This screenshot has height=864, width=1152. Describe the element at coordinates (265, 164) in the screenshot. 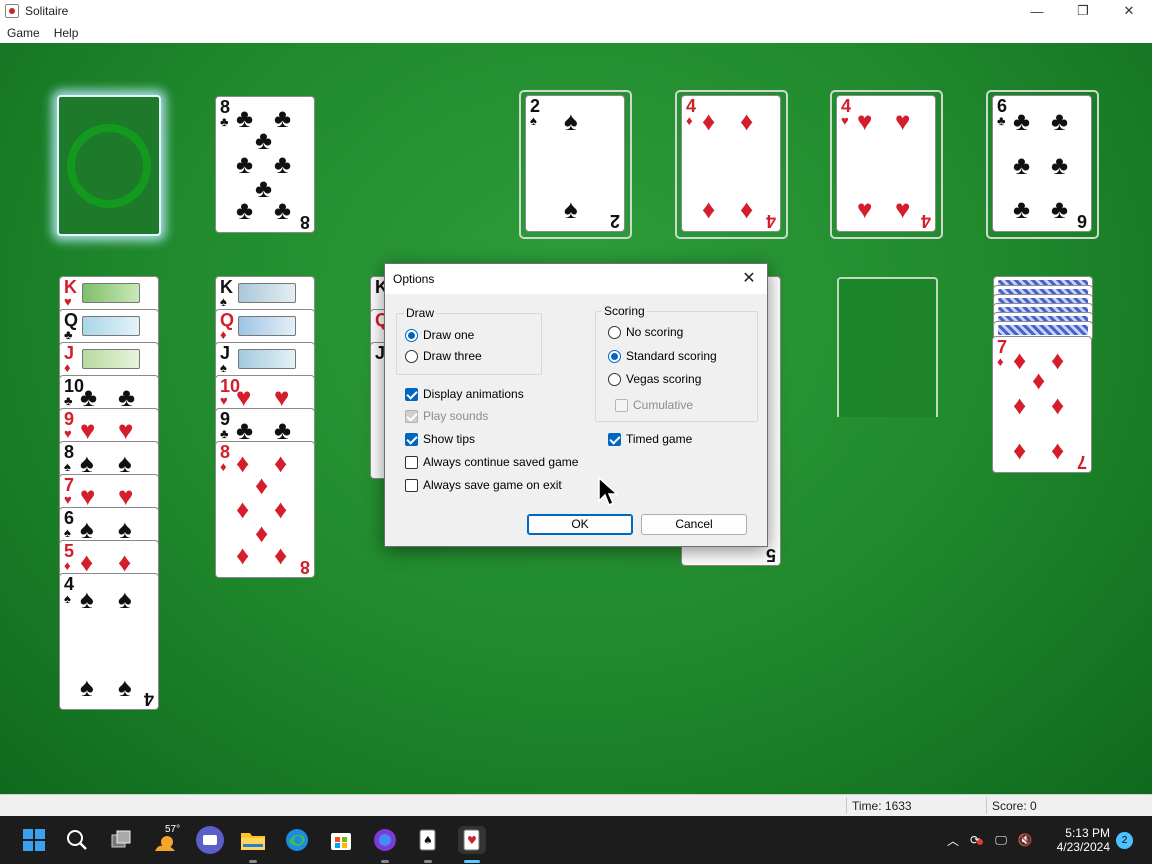

I see `waste-card: 8 ♣ ♣ ♣ ♣ ♣ ♣ ♣ ♣ ♣ 8` at that location.